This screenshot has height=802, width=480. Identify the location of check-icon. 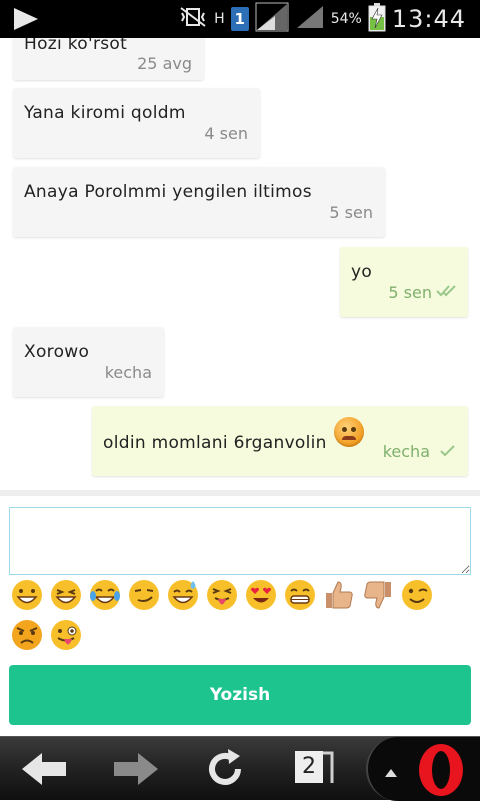
(448, 453).